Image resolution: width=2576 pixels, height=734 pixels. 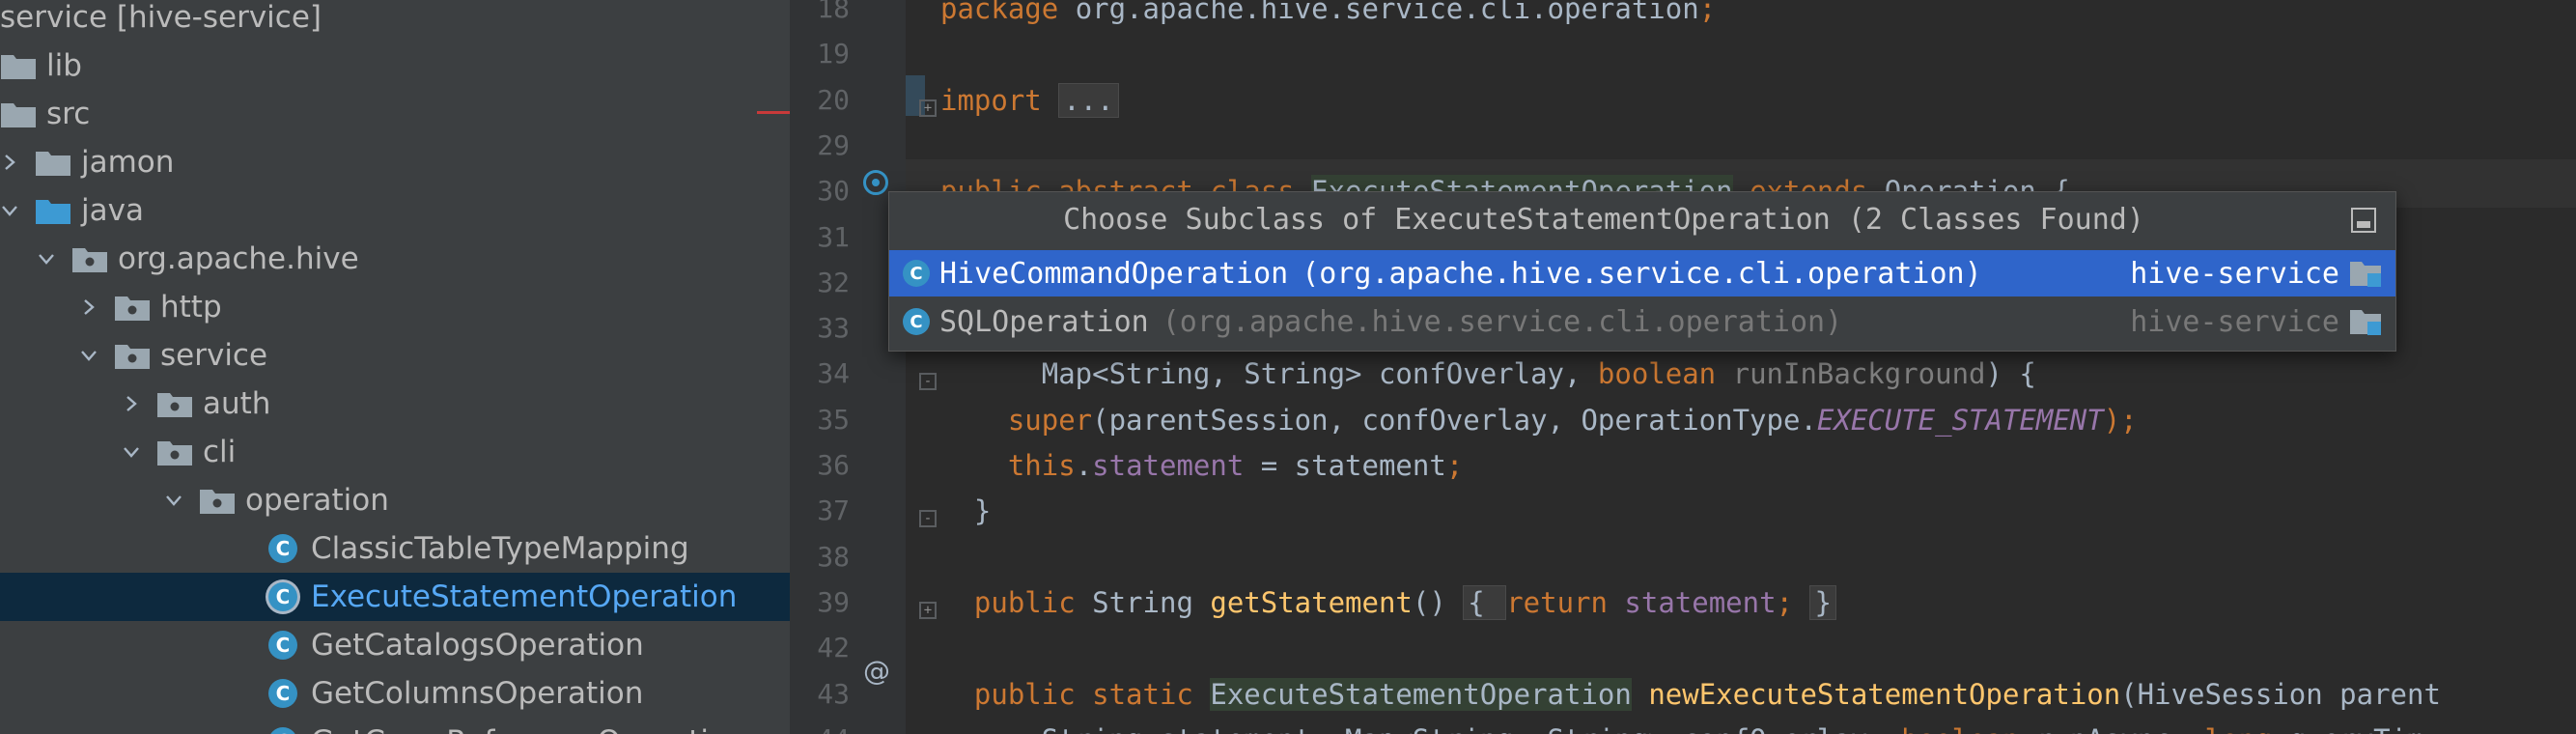 I want to click on tree-item-label: GetCatalogsOperation, so click(x=478, y=645).